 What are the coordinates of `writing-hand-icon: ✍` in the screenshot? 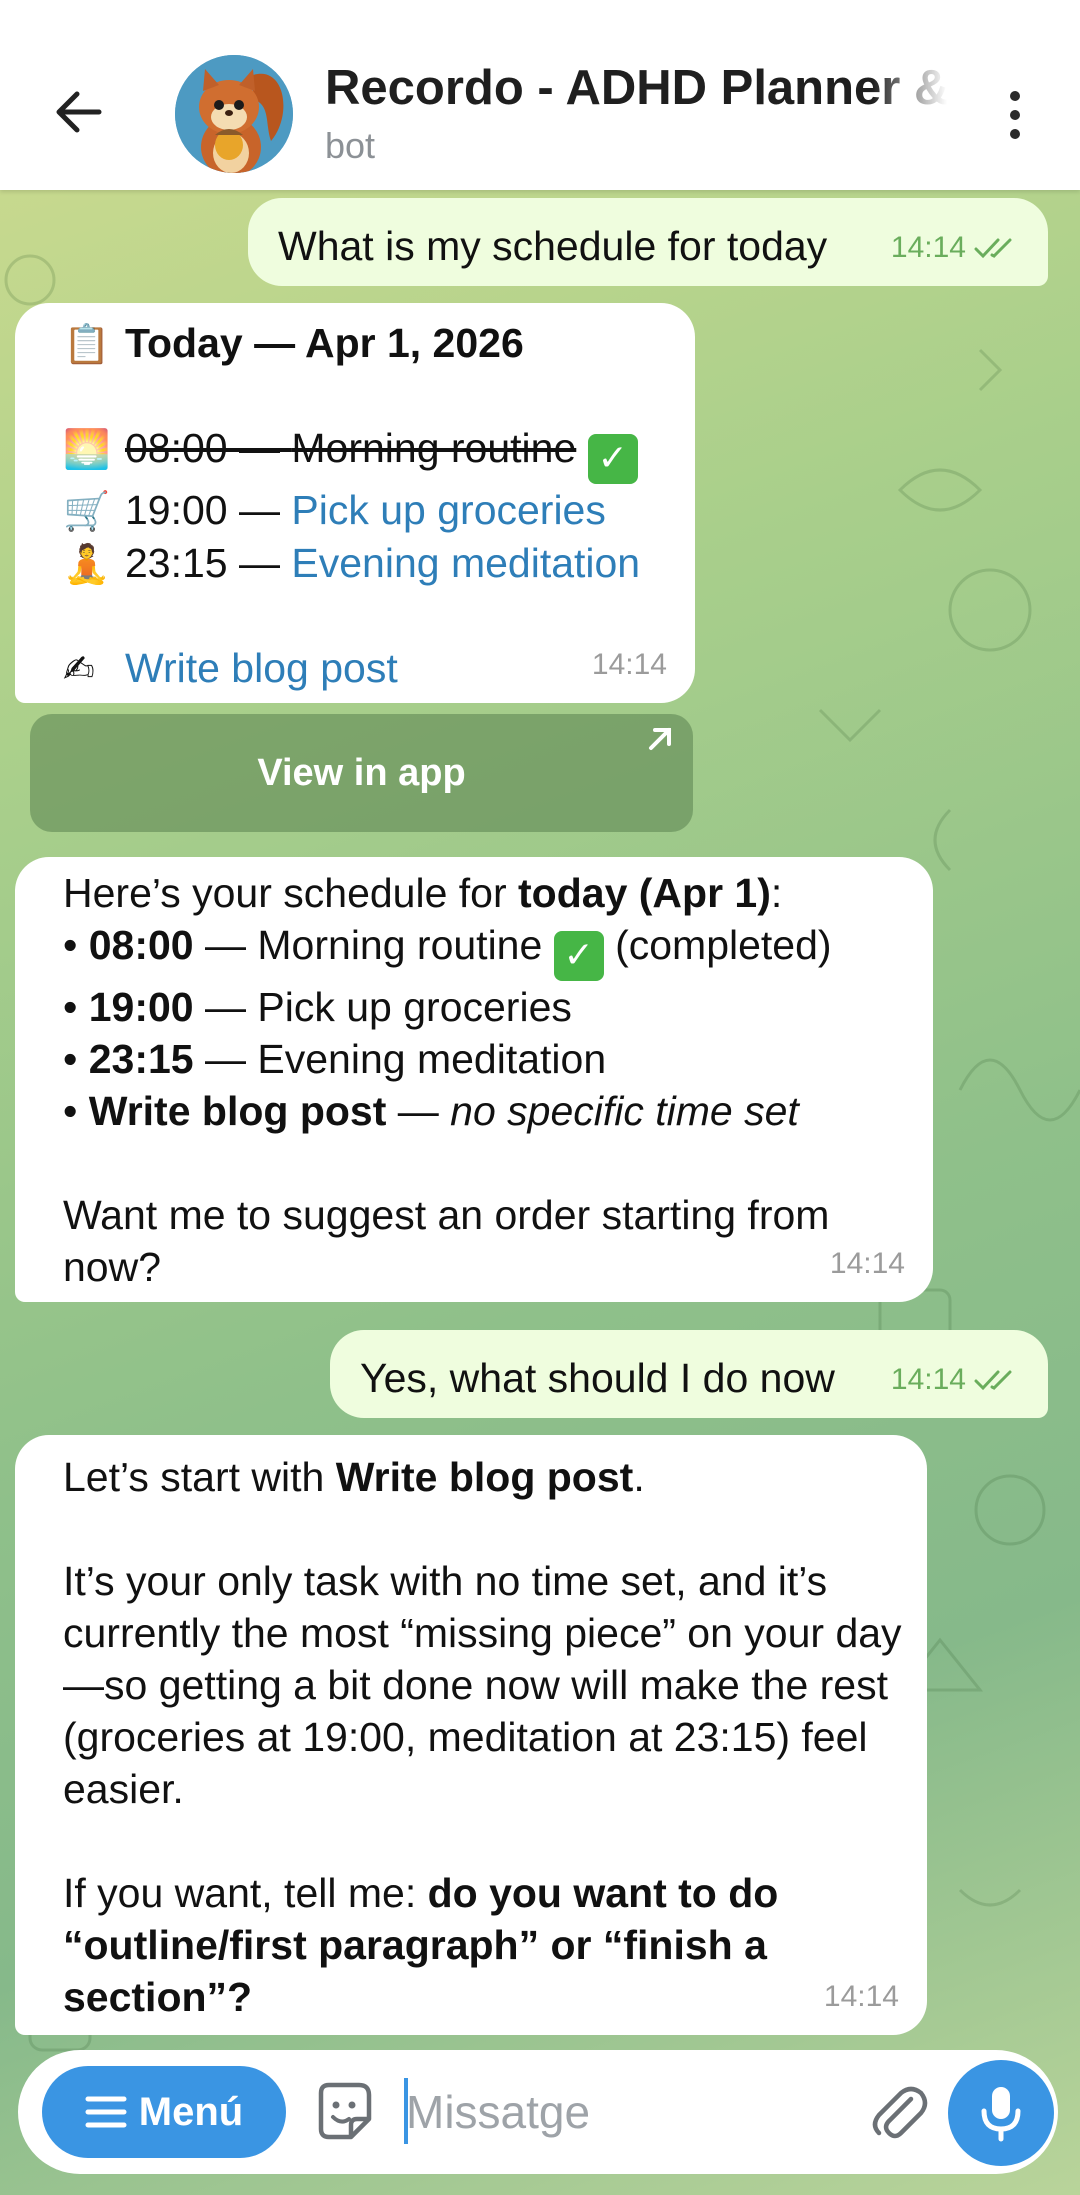 It's located at (79, 669).